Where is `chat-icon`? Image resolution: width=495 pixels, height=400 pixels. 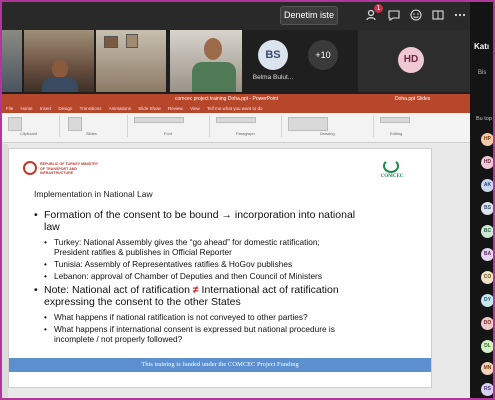
chat-icon is located at coordinates (394, 15).